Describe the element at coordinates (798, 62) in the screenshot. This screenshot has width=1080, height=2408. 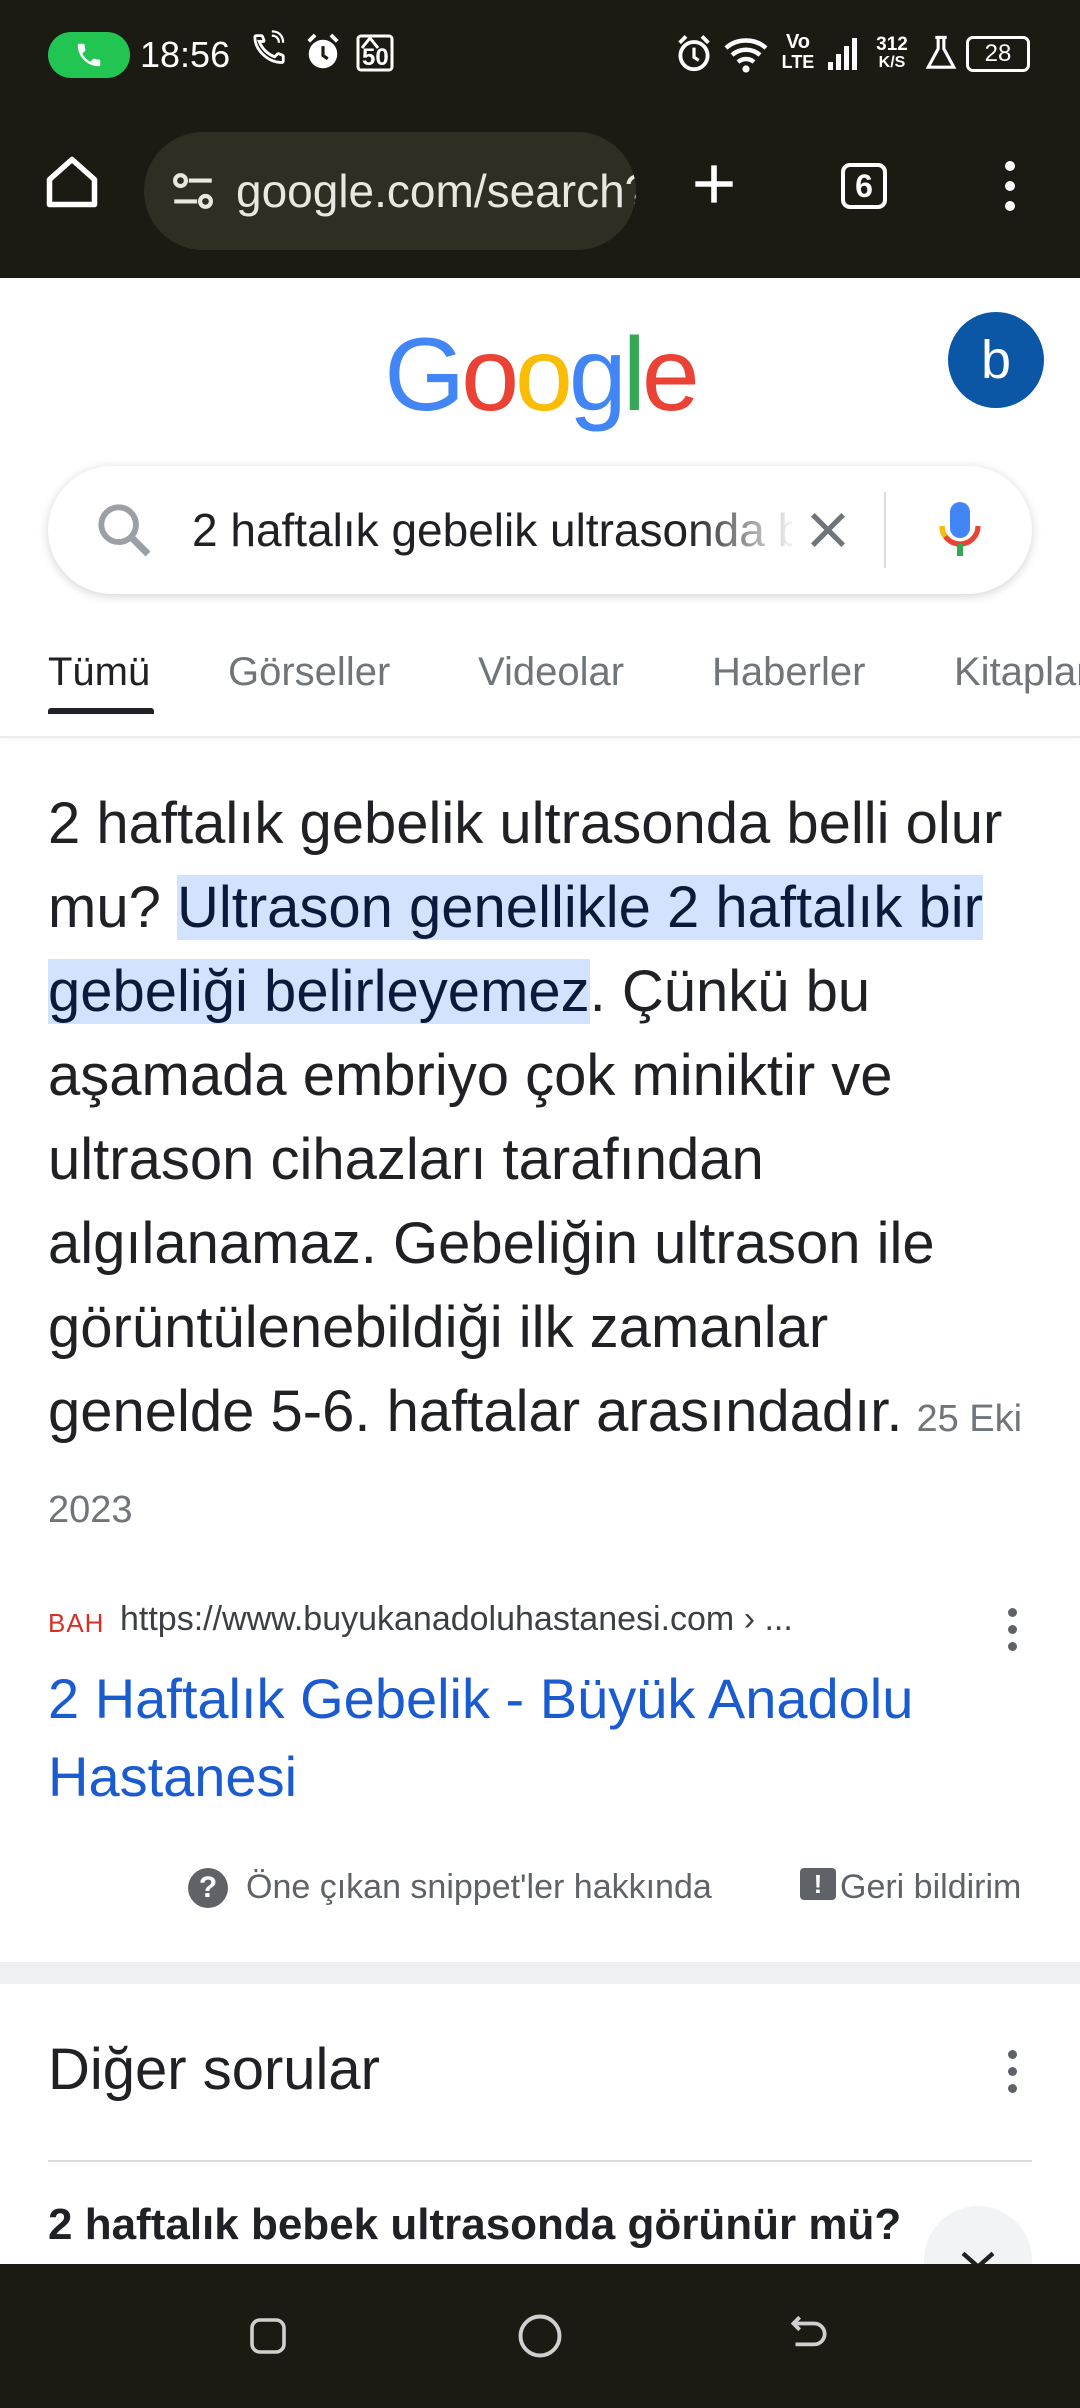
I see `volte-bottom: LTE` at that location.